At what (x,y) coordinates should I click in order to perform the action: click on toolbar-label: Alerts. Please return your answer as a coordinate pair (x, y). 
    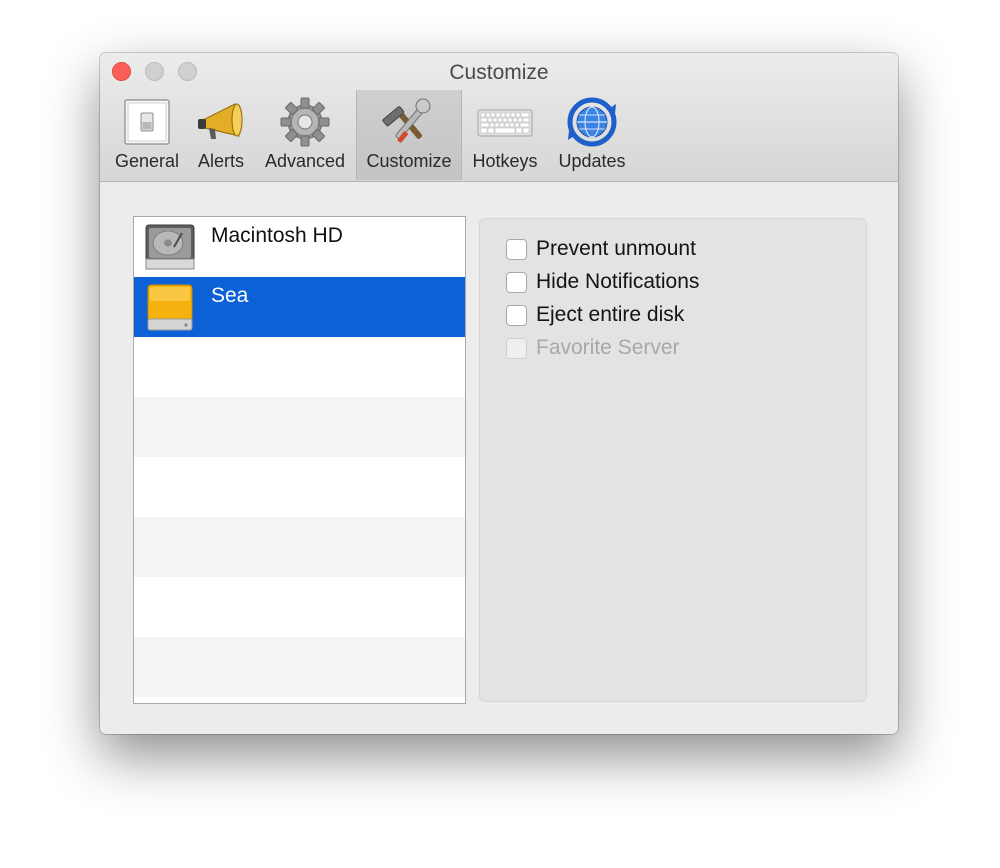
    Looking at the image, I should click on (220, 161).